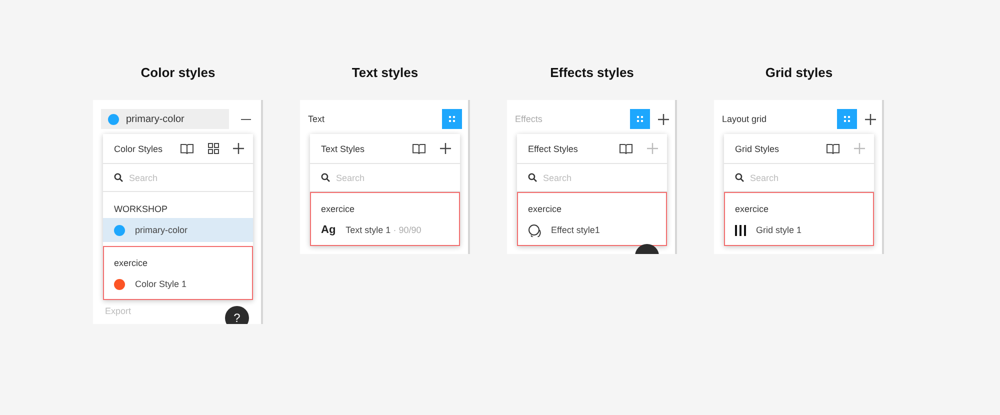  What do you see at coordinates (592, 230) in the screenshot?
I see `style-item: Effect style1` at bounding box center [592, 230].